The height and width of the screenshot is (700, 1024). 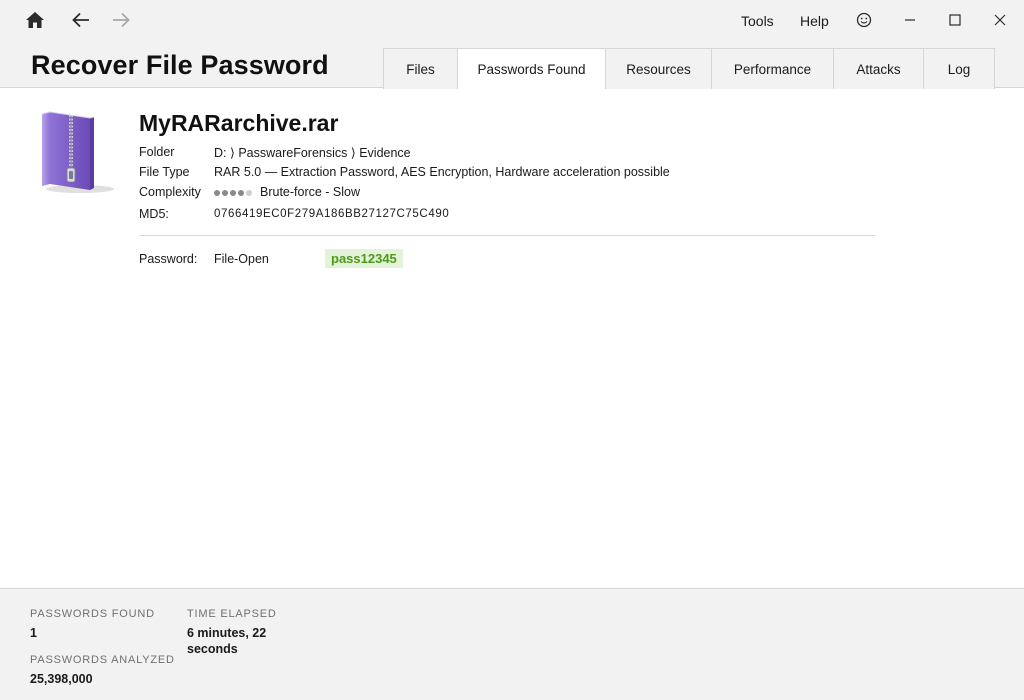 I want to click on folder-path: D: ⟩ PasswareForensics ⟩ Evidence, so click(x=312, y=153).